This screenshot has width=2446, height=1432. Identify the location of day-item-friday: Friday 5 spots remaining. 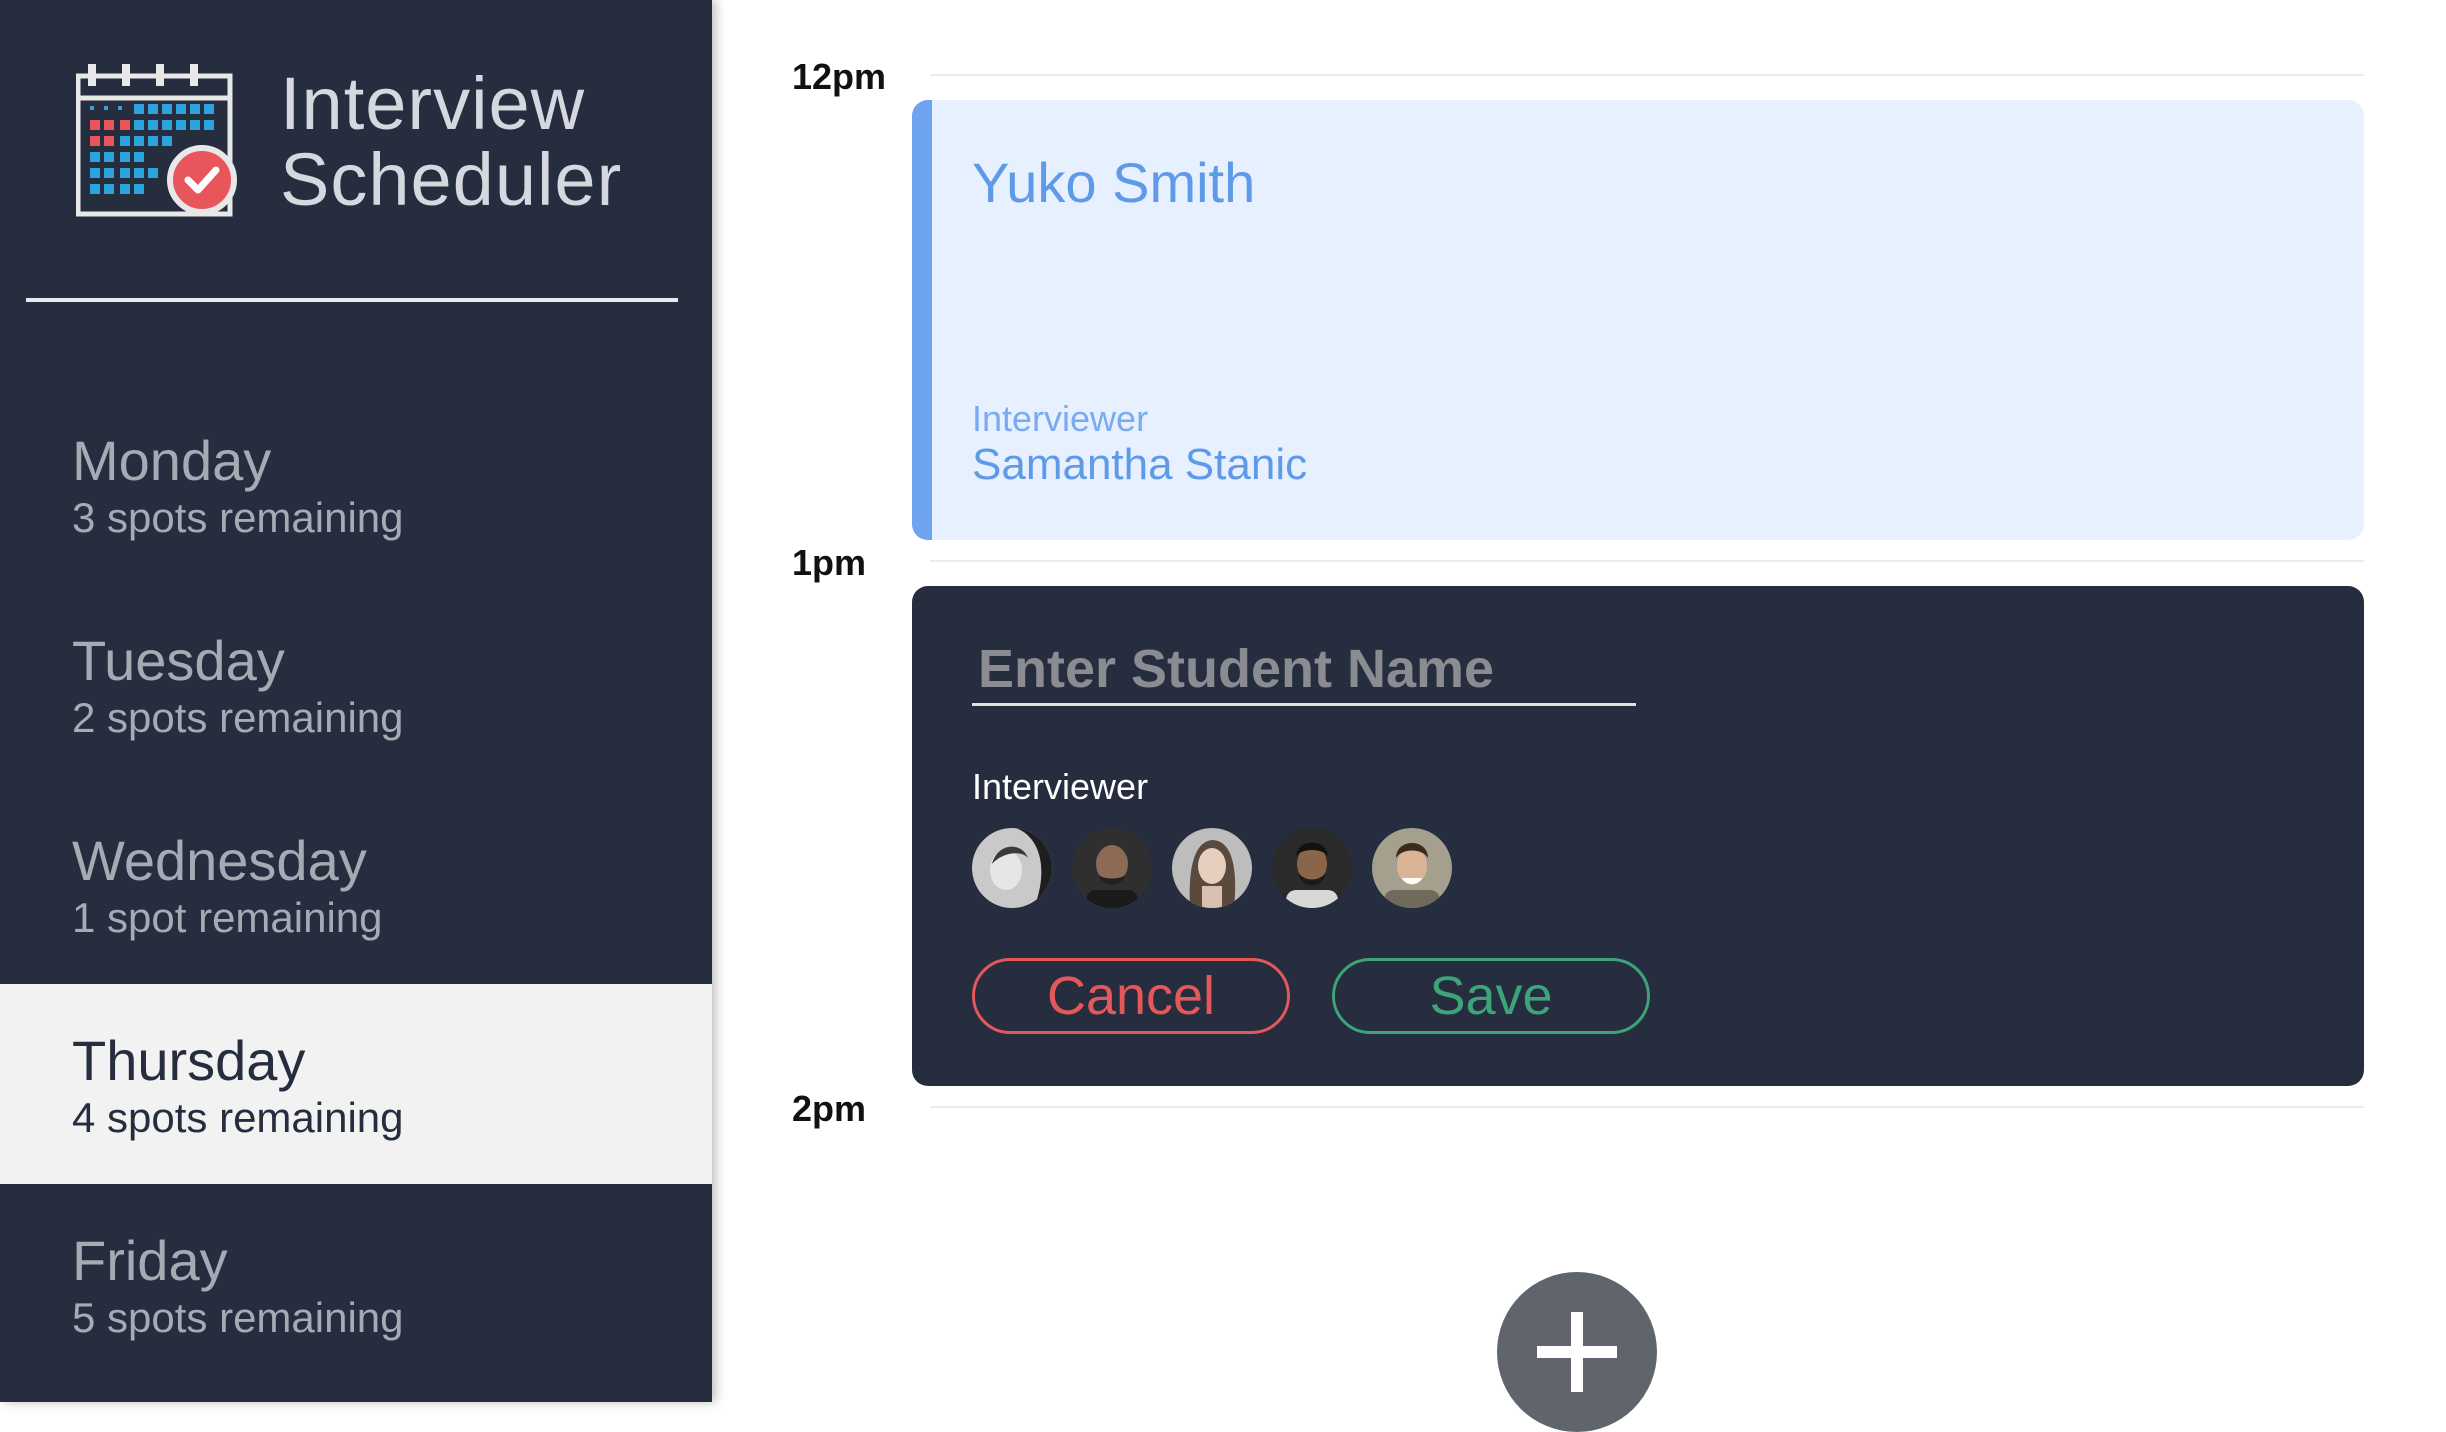
(356, 1284).